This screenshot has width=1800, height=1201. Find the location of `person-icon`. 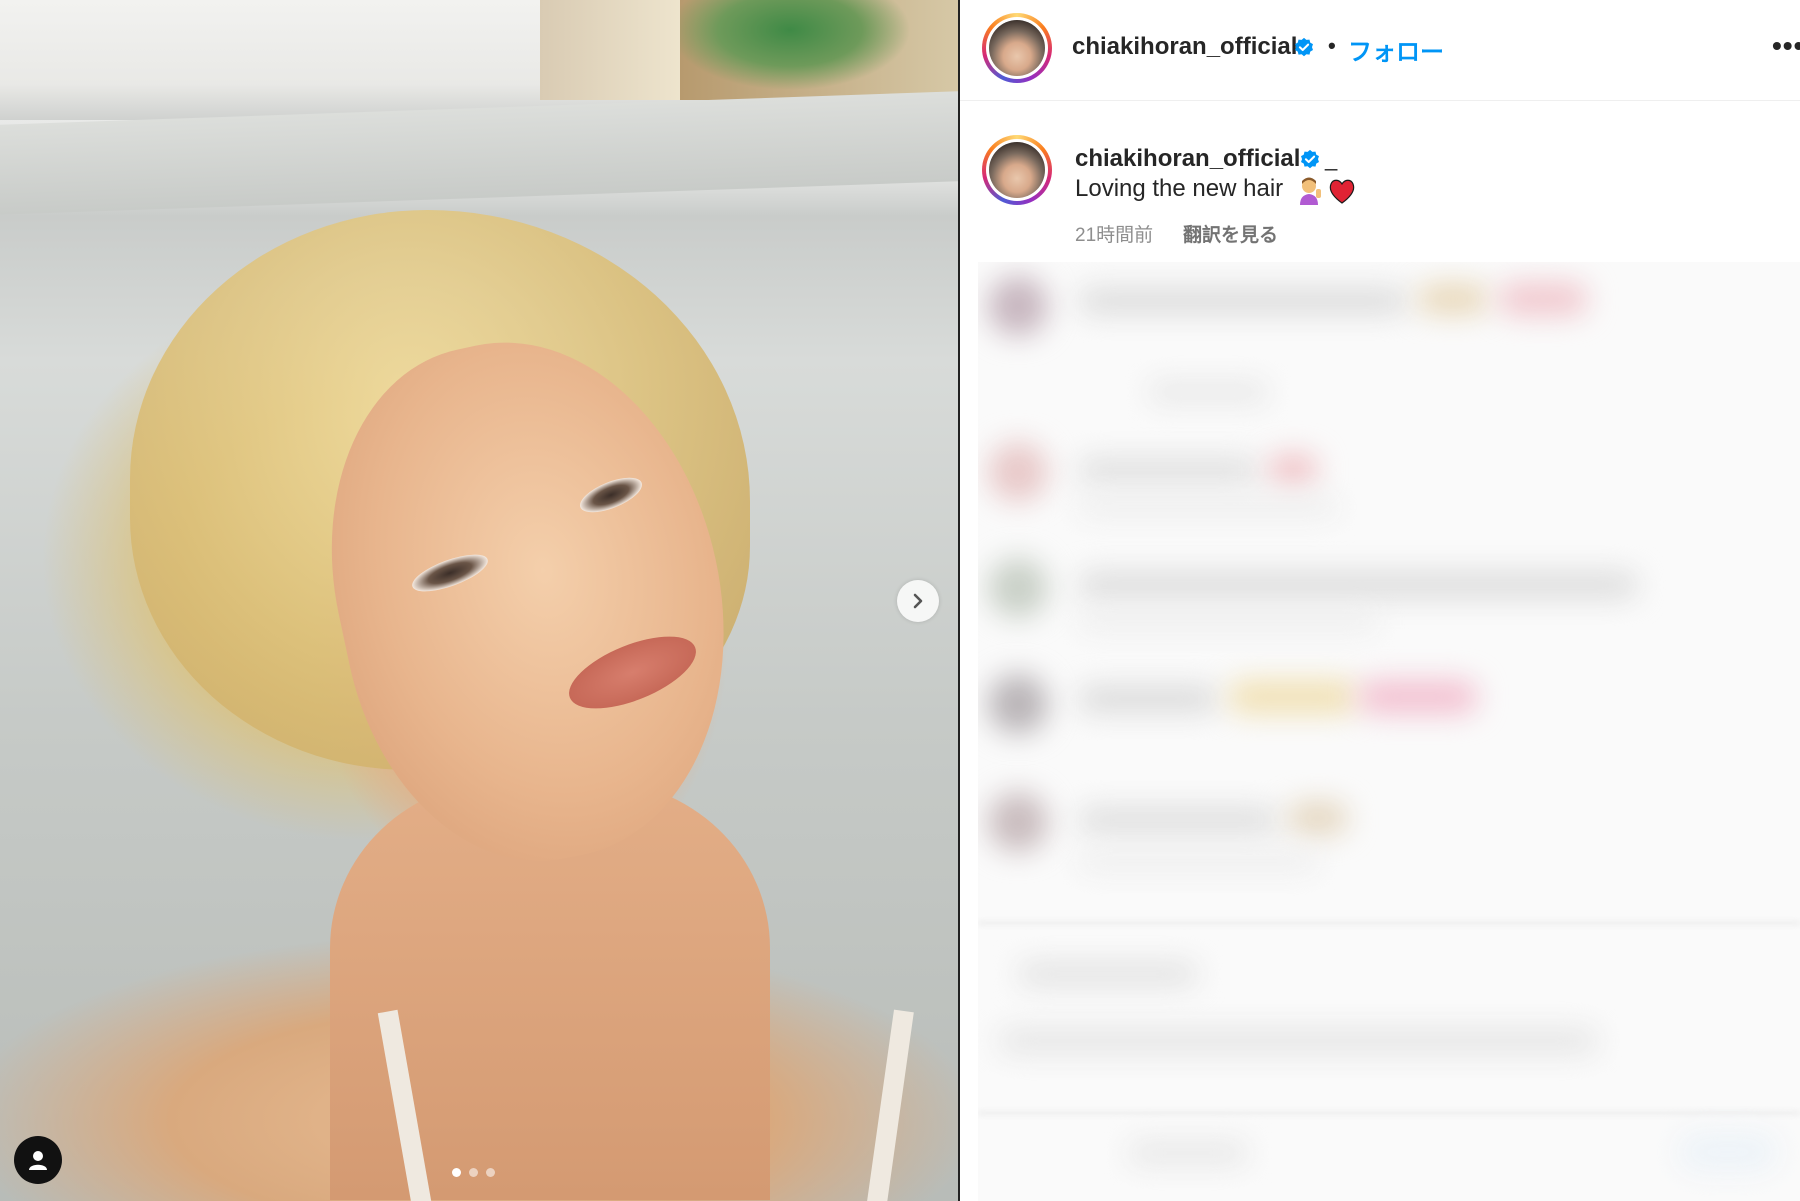

person-icon is located at coordinates (38, 1160).